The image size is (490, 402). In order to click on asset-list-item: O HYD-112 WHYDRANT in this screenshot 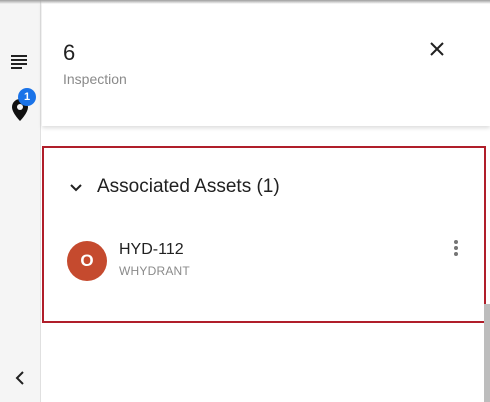, I will do `click(264, 258)`.